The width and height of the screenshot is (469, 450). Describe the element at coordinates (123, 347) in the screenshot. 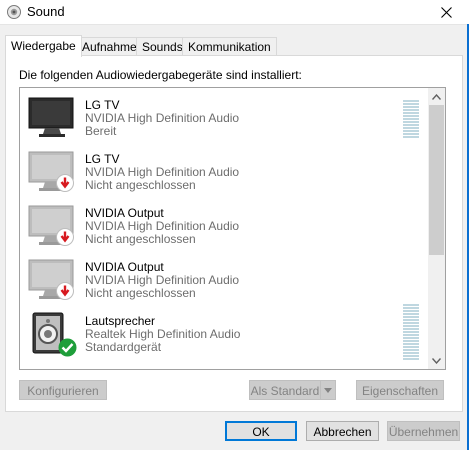

I see `device-status: Standardgerät` at that location.